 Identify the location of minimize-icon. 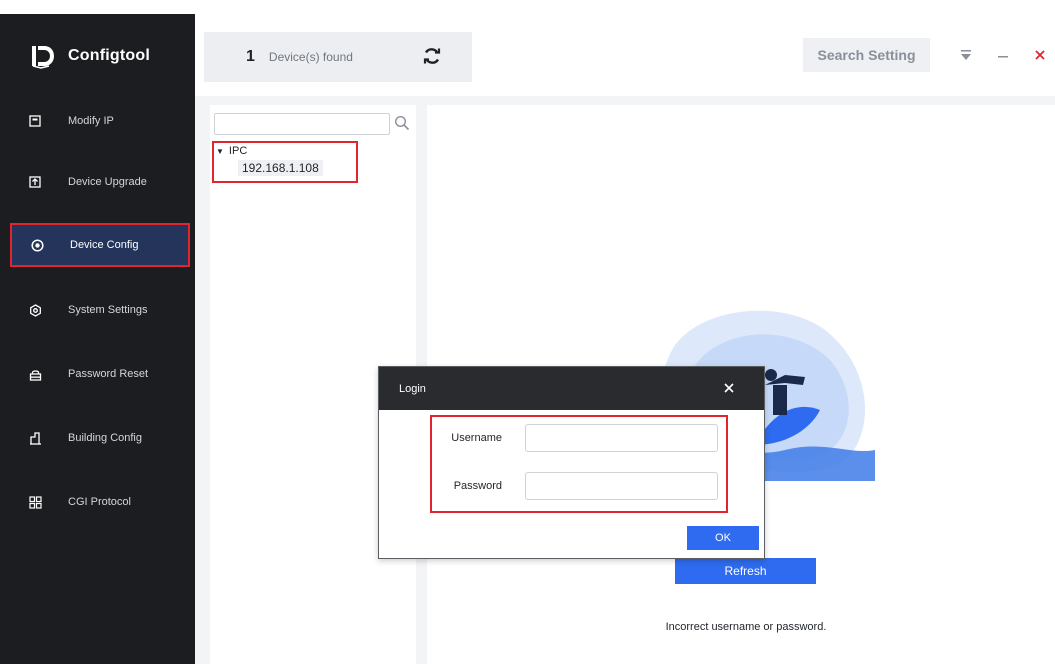
(1003, 55).